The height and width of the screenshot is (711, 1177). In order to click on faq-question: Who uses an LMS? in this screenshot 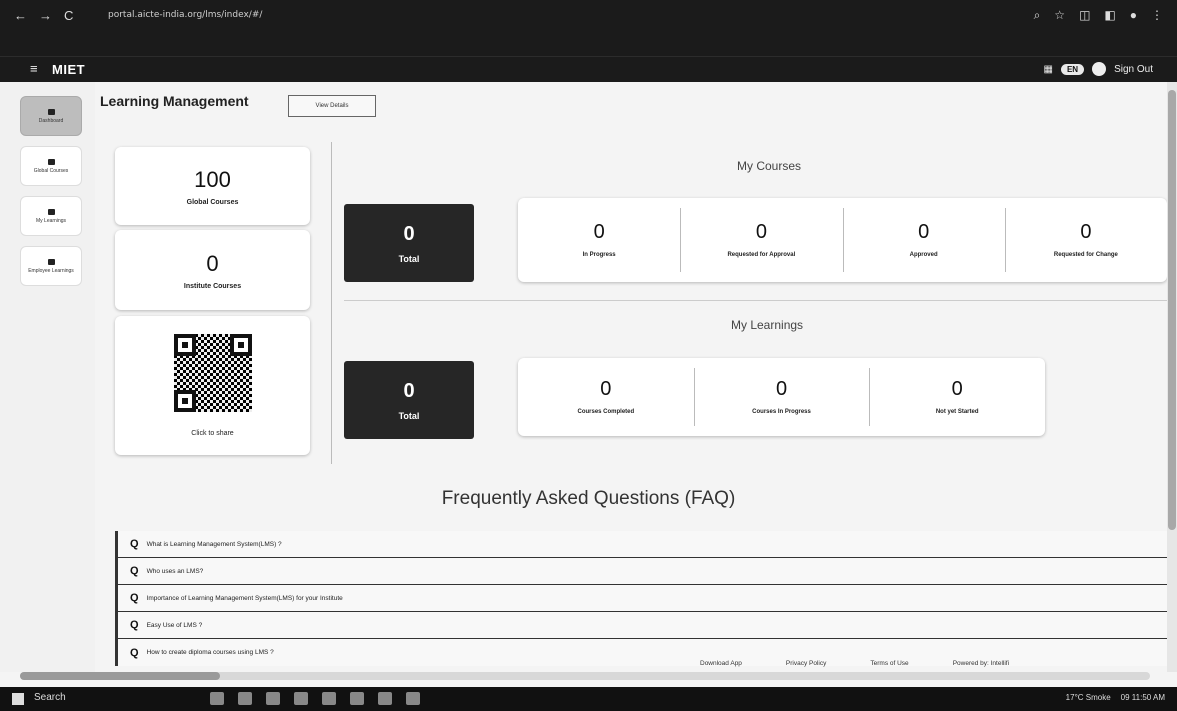, I will do `click(175, 571)`.